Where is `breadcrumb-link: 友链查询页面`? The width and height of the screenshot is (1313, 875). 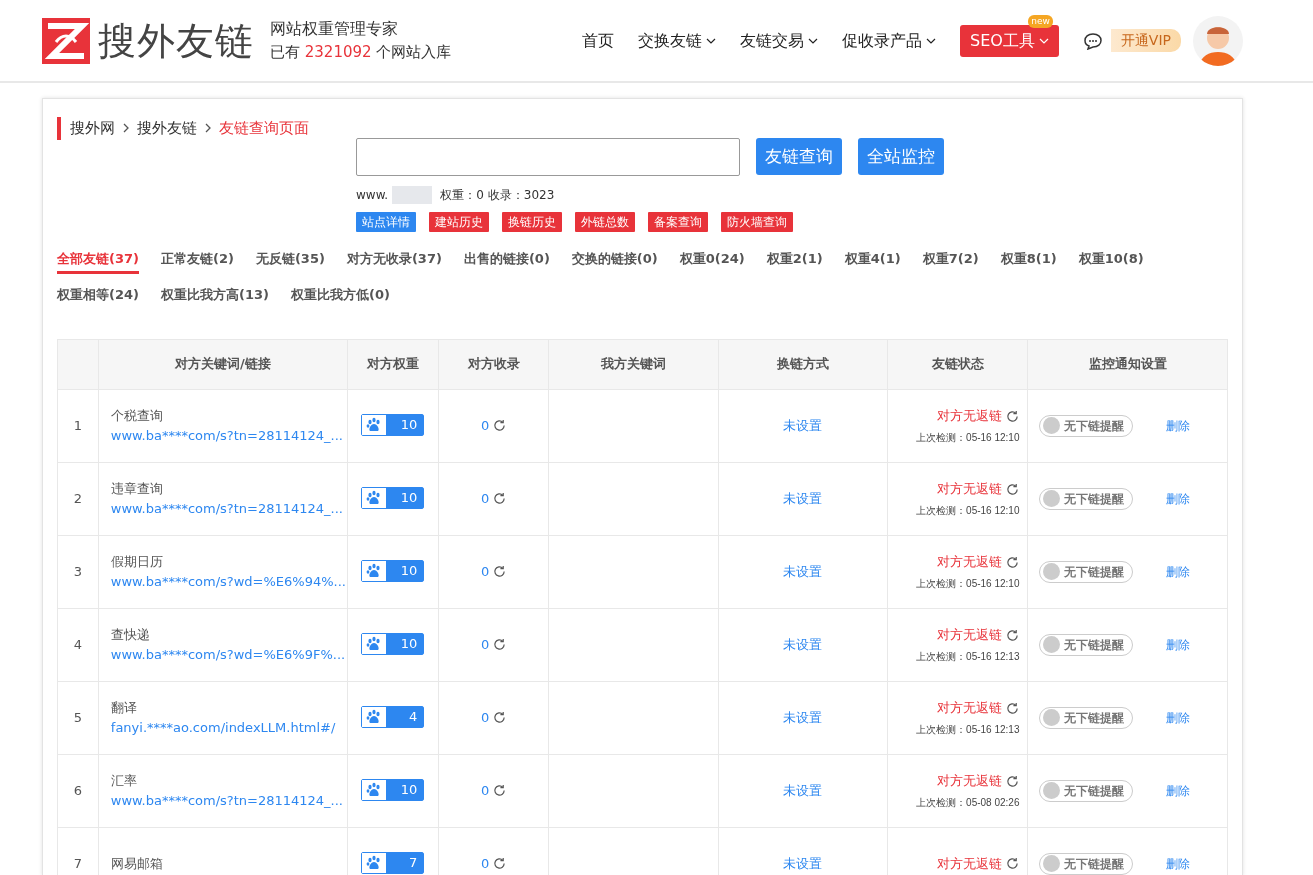
breadcrumb-link: 友链查询页面 is located at coordinates (264, 128).